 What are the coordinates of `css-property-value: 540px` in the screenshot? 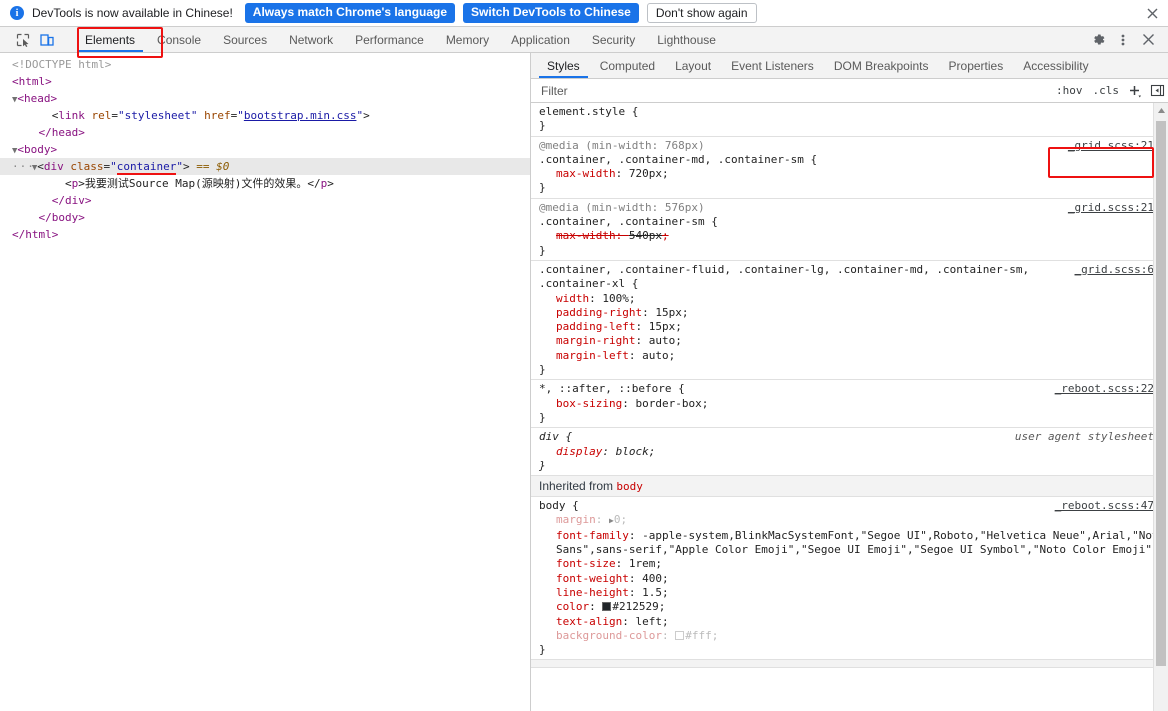 It's located at (645, 235).